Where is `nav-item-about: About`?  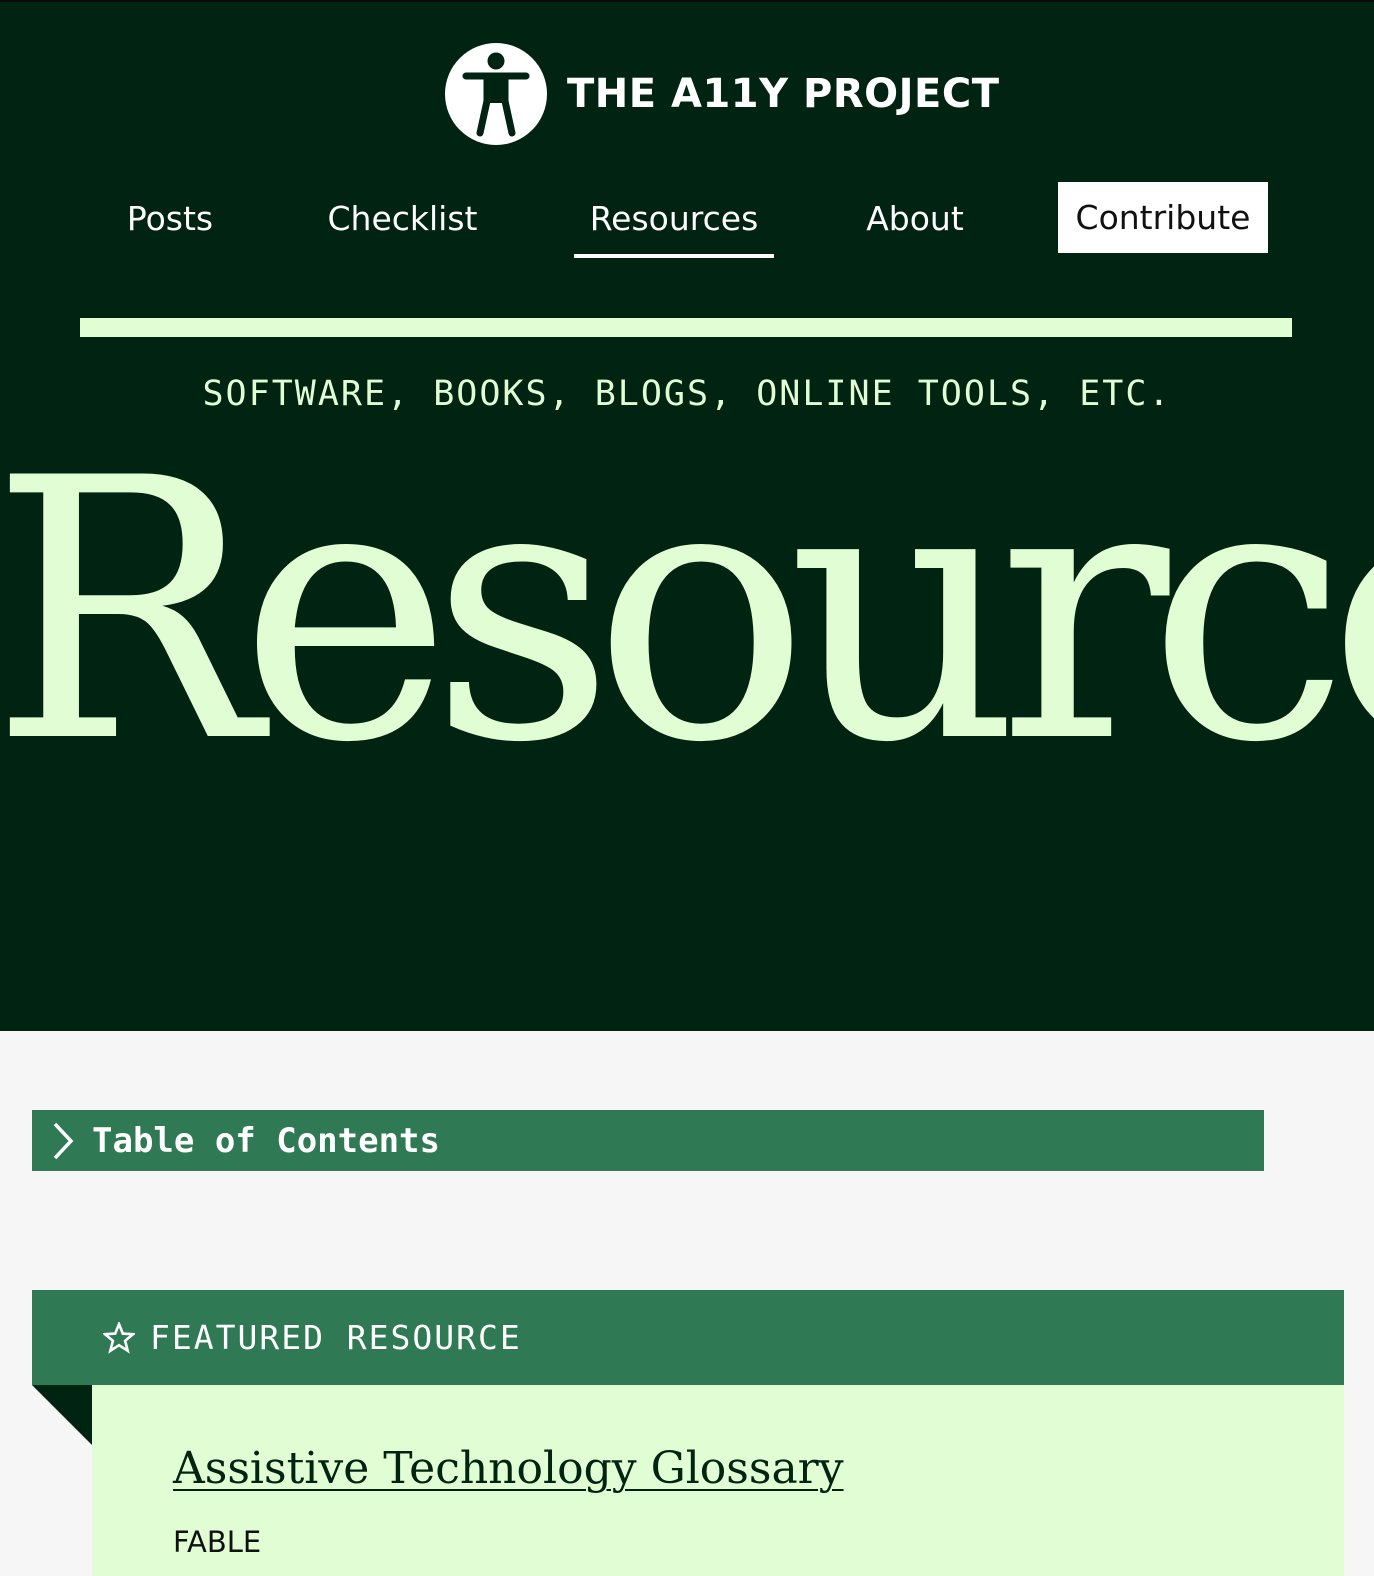 nav-item-about: About is located at coordinates (915, 218).